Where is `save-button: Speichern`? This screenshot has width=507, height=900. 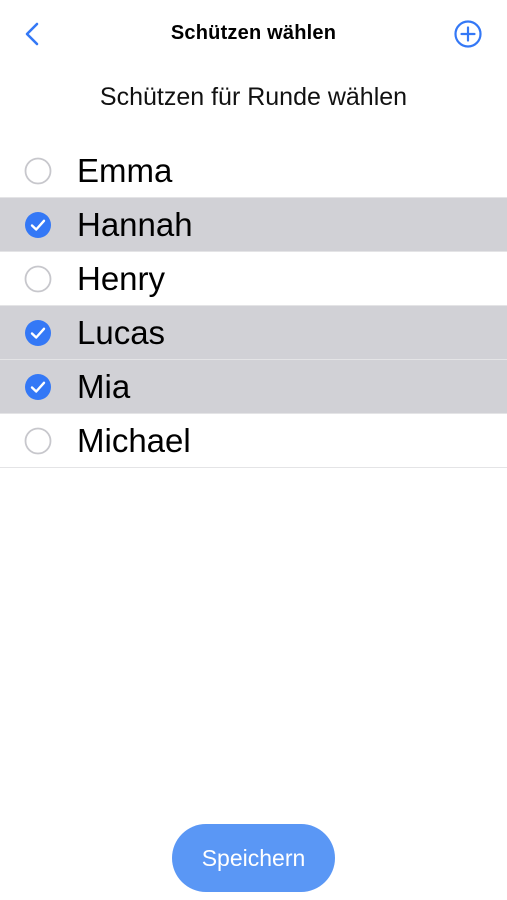 save-button: Speichern is located at coordinates (253, 858).